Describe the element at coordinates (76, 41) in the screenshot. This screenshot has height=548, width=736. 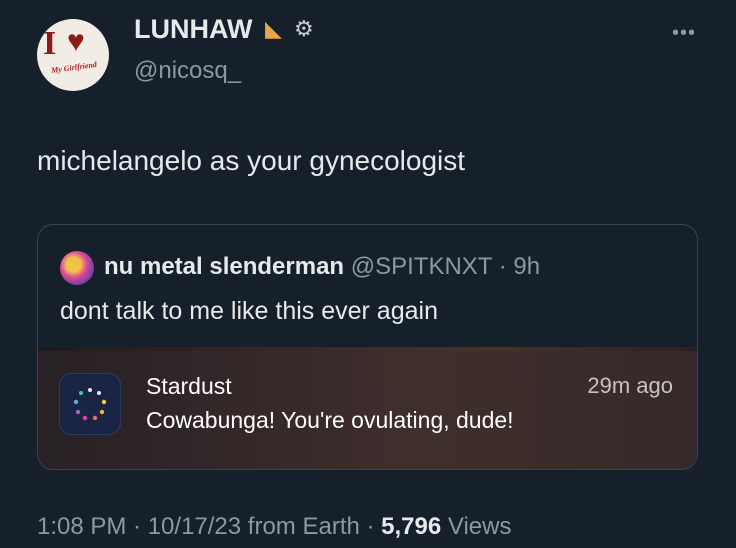
I see `heart-icon: ♥` at that location.